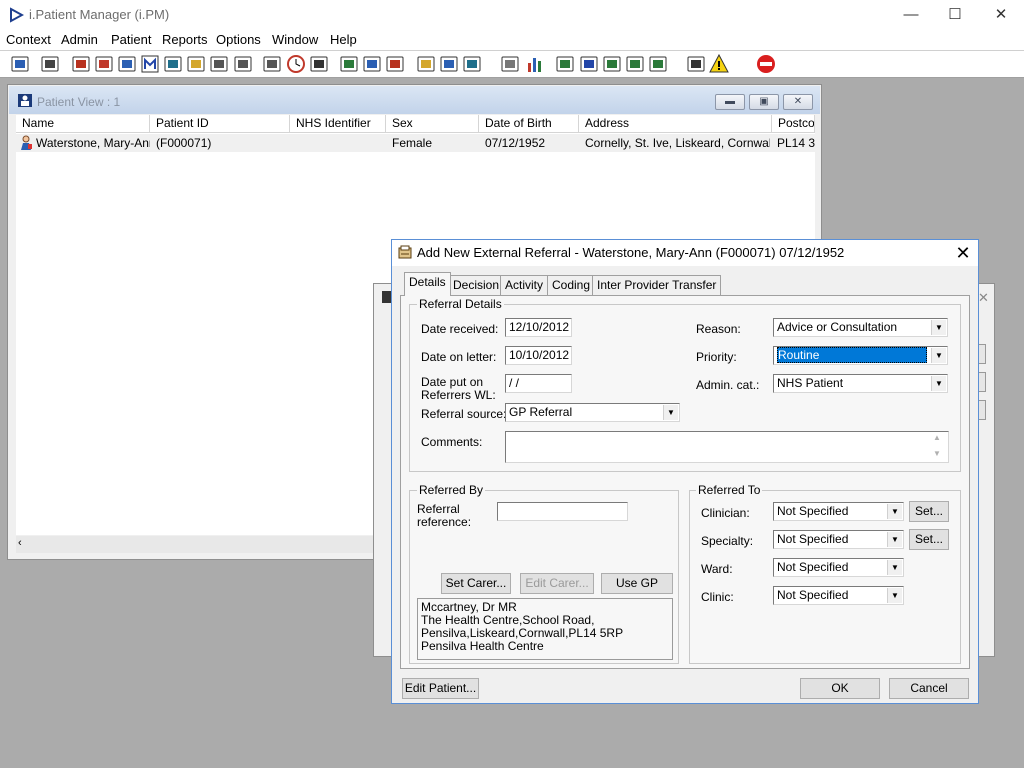  I want to click on menu-context: Context, so click(28, 39).